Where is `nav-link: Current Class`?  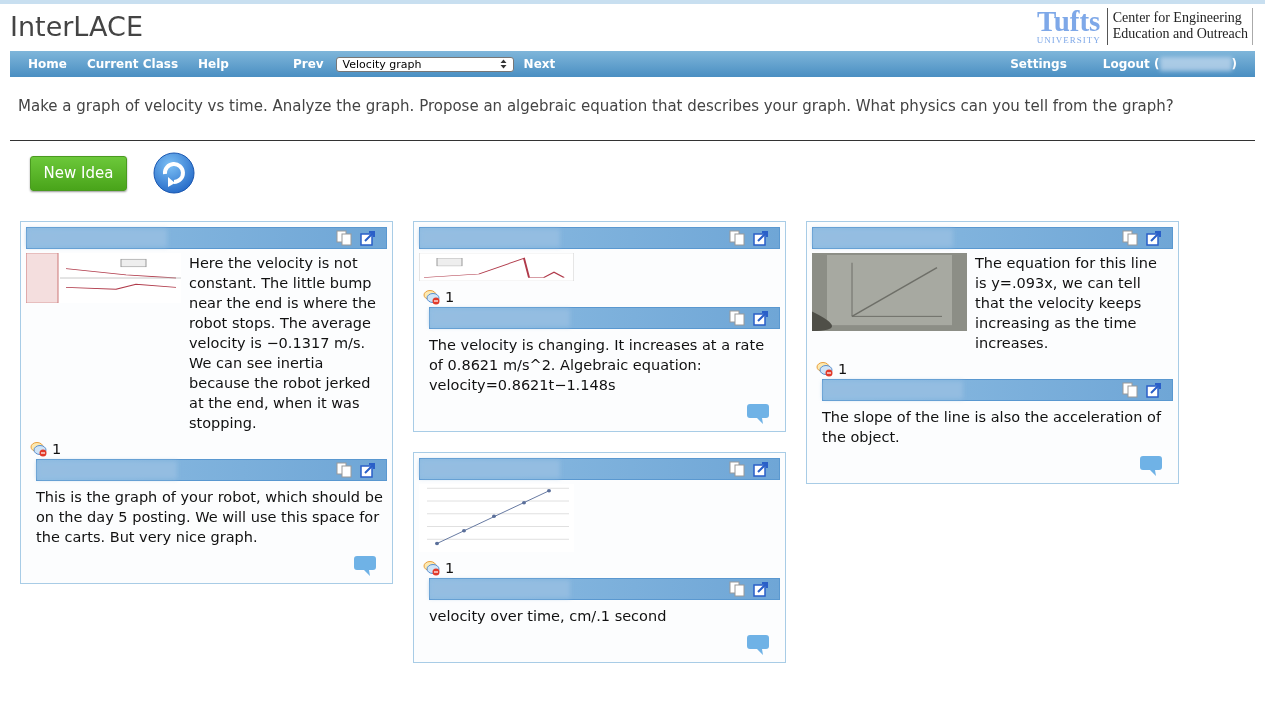 nav-link: Current Class is located at coordinates (132, 64).